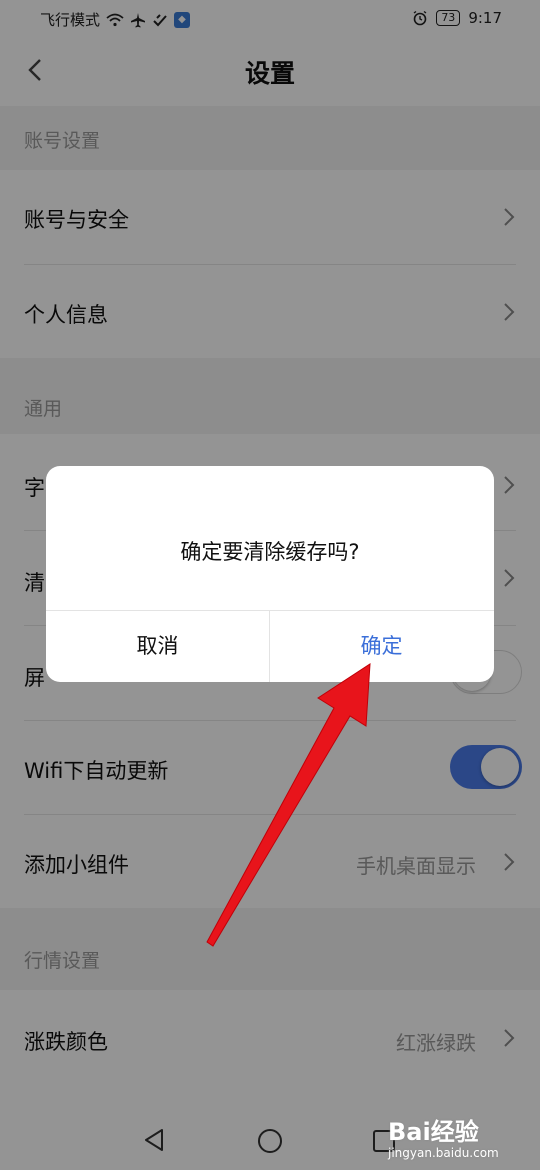 The width and height of the screenshot is (540, 1170). What do you see at coordinates (381, 646) in the screenshot?
I see `confirm-button: 确定` at bounding box center [381, 646].